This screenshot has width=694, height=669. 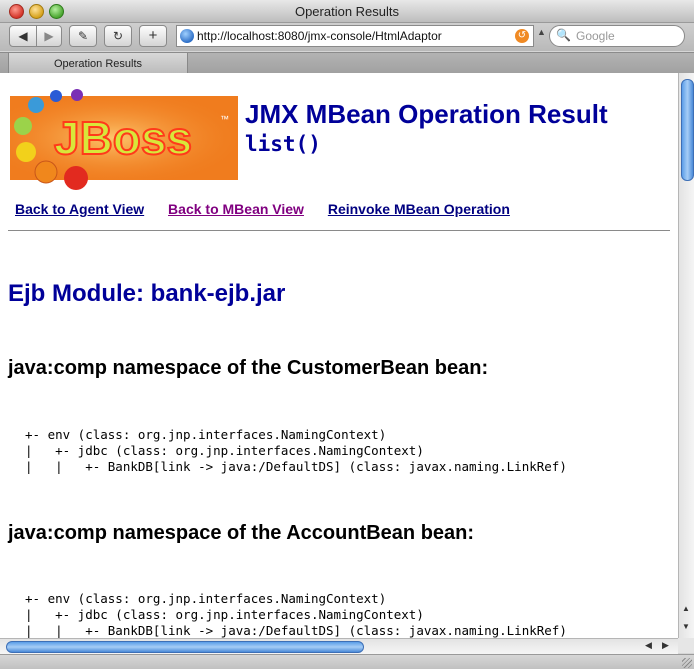 What do you see at coordinates (626, 36) in the screenshot?
I see `search-input` at bounding box center [626, 36].